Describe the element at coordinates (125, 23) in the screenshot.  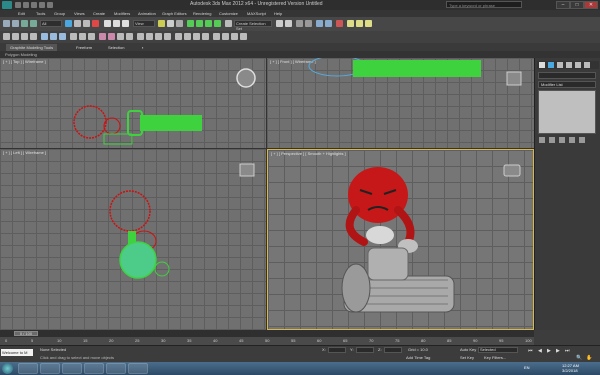
I see `scale-icon` at that location.